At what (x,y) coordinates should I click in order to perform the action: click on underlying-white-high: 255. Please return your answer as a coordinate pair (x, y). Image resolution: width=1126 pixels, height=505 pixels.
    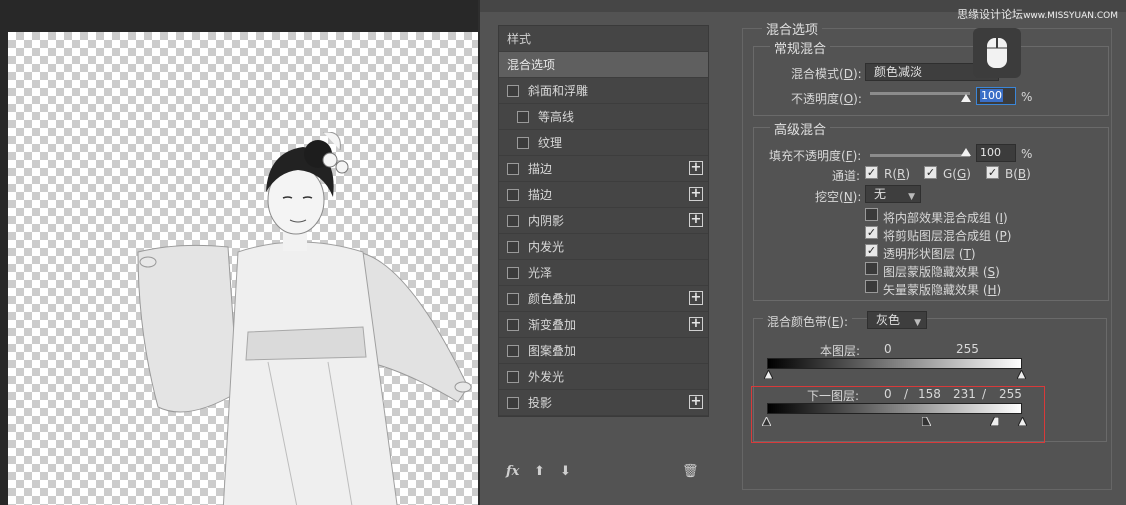
    Looking at the image, I should click on (1010, 394).